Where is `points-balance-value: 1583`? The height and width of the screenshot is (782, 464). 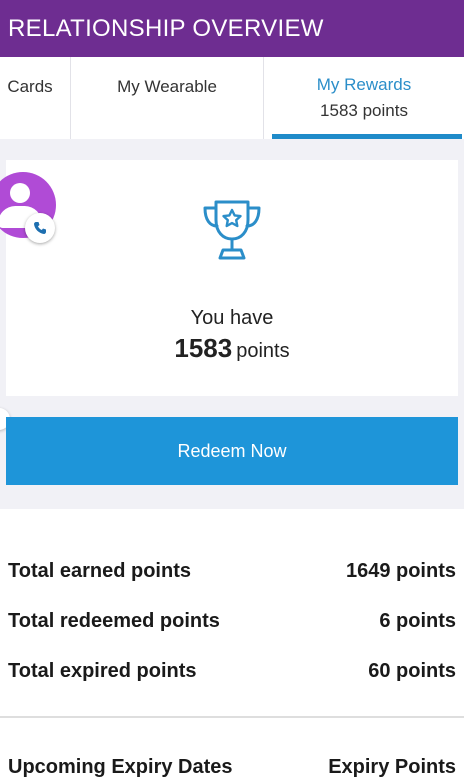
points-balance-value: 1583 is located at coordinates (203, 348).